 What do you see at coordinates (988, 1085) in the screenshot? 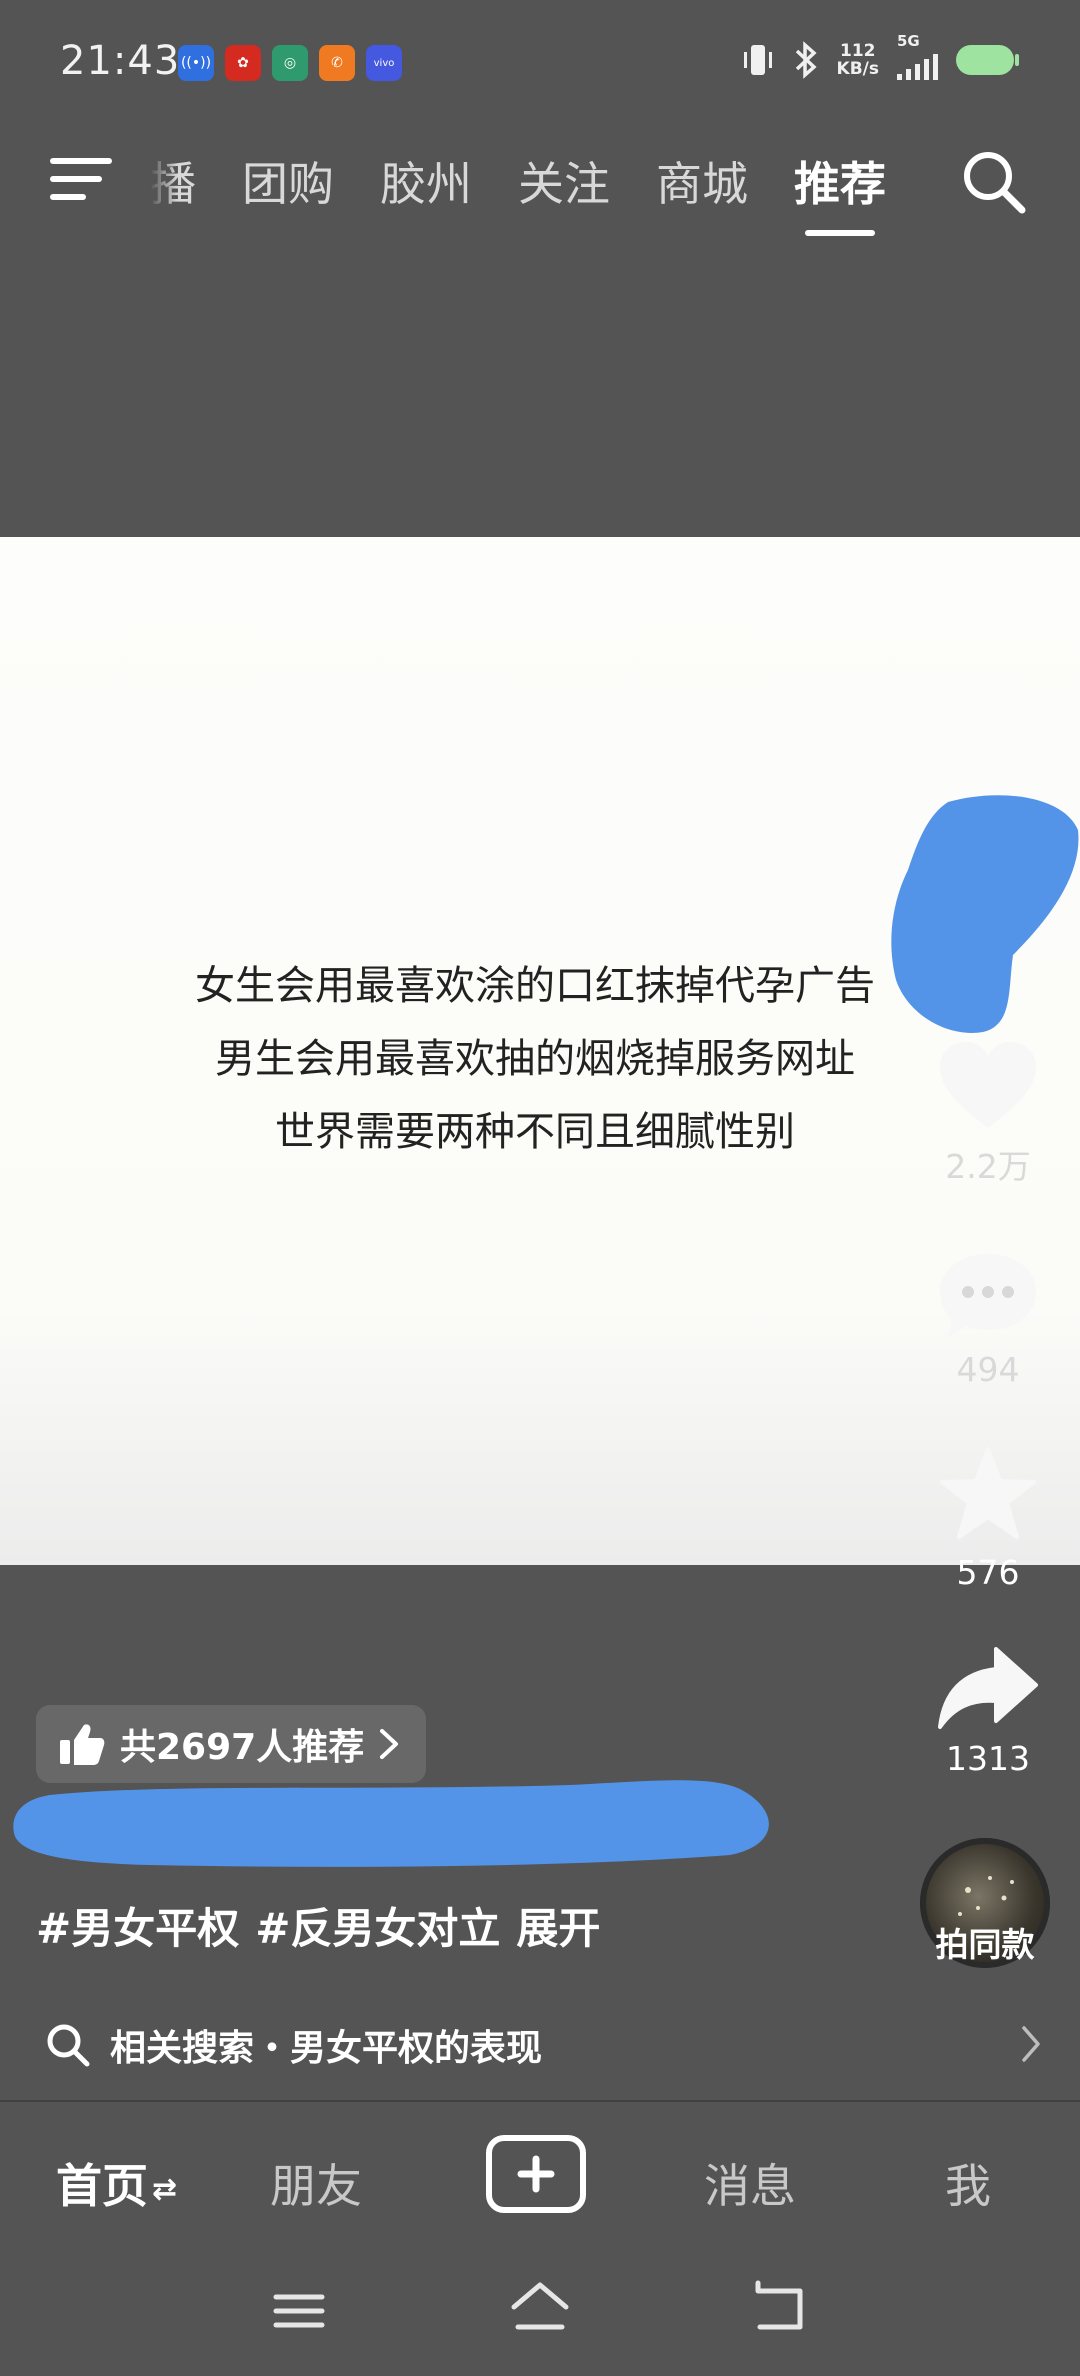
I see `heart-icon` at bounding box center [988, 1085].